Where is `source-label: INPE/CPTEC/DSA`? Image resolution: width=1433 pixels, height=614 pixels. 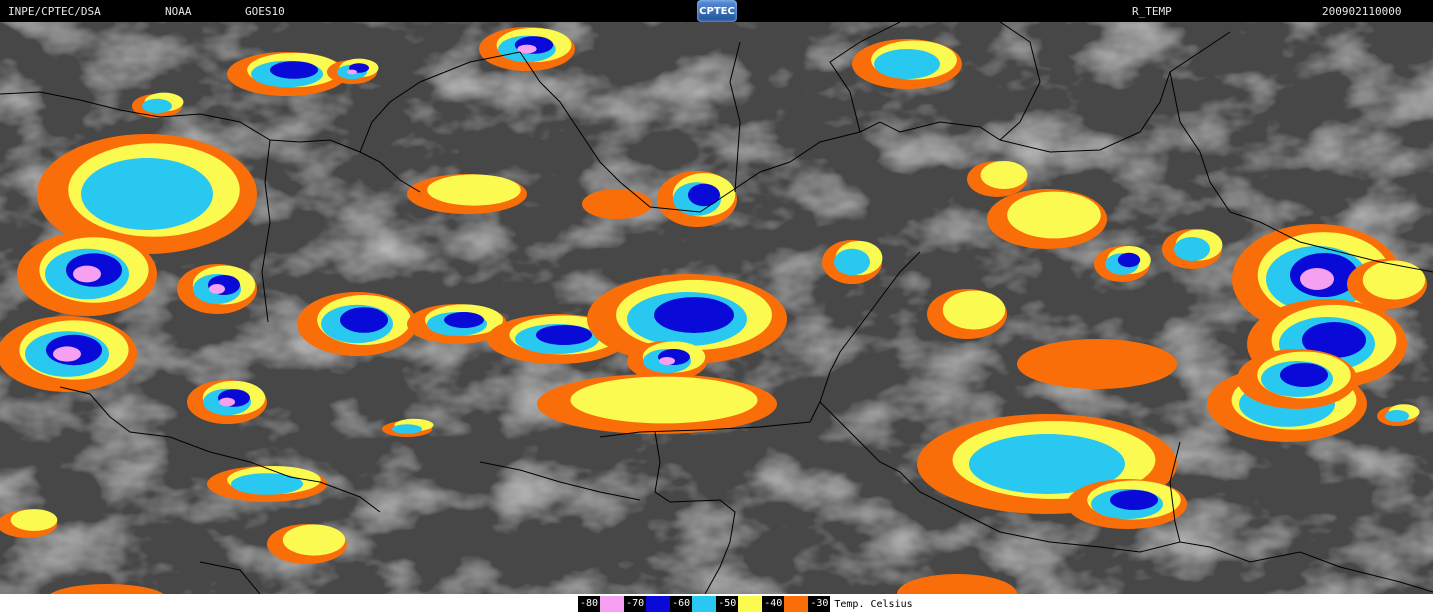
source-label: INPE/CPTEC/DSA is located at coordinates (54, 11).